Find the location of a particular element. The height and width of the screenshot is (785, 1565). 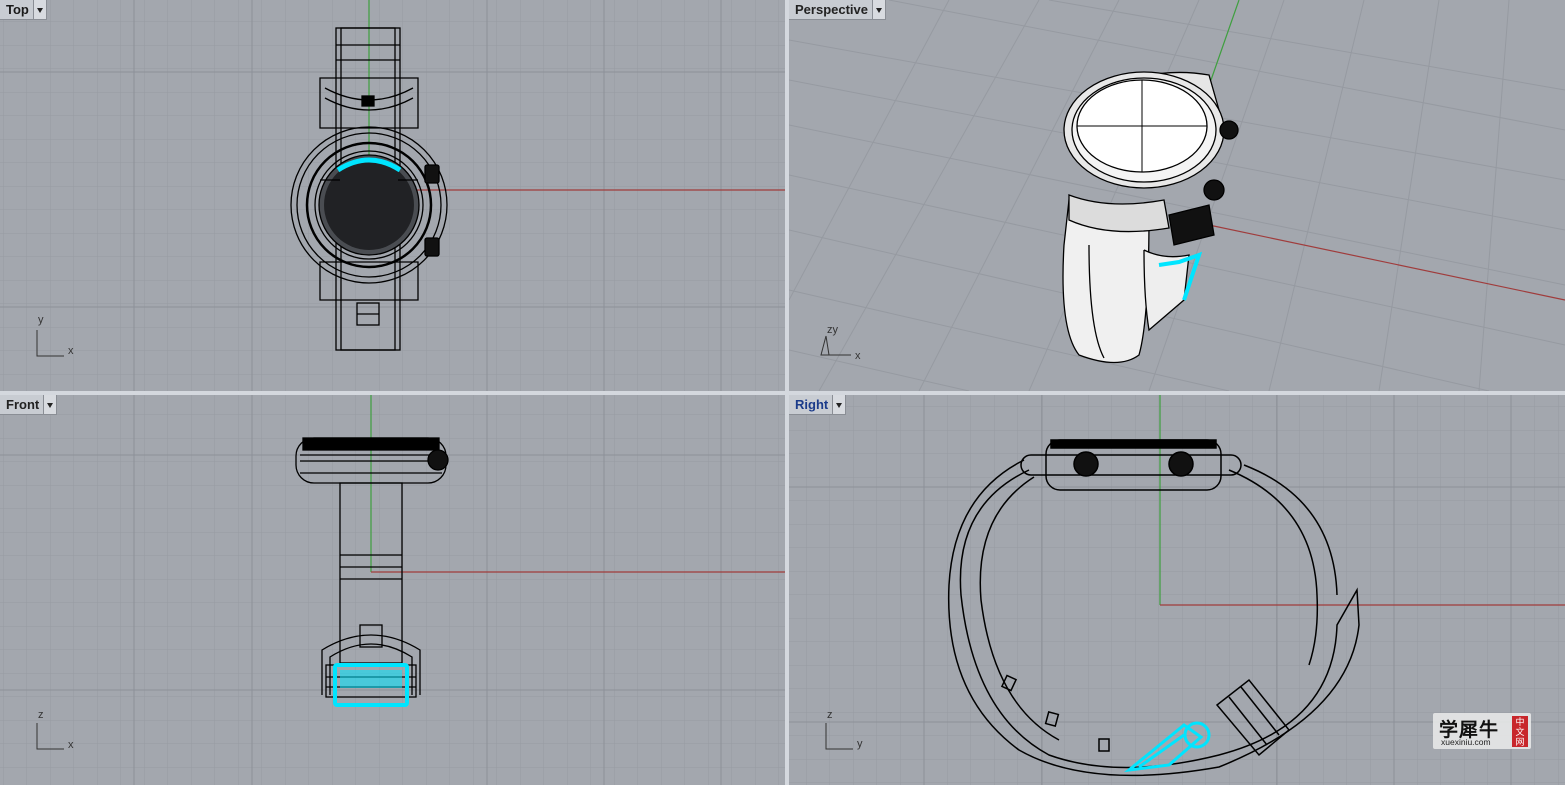

x-axis-line is located at coordinates (1386, 262).